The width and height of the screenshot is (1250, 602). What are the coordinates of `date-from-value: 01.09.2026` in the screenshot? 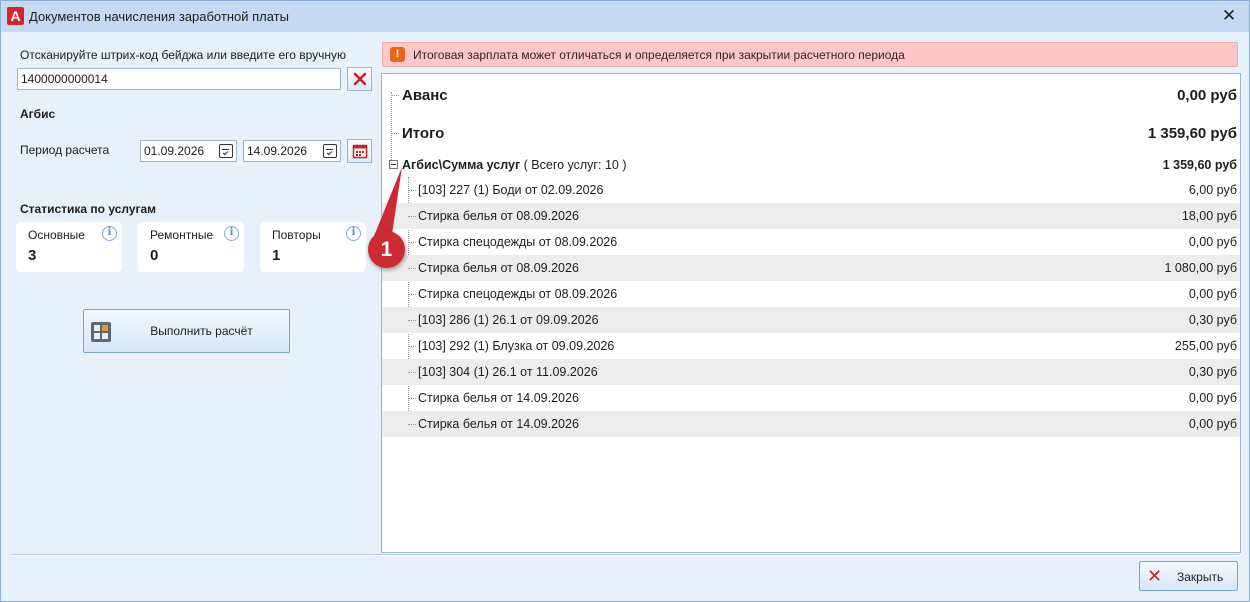 It's located at (174, 151).